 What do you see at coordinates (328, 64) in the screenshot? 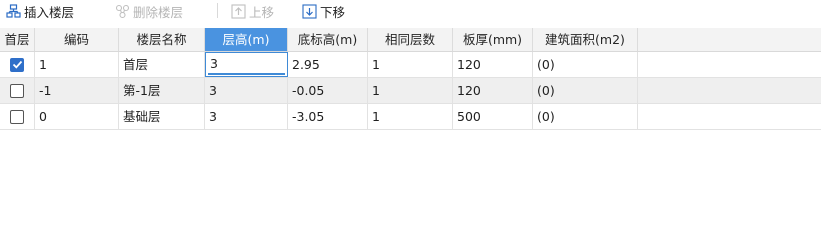
I see `base-elevation-cell: 2.95` at bounding box center [328, 64].